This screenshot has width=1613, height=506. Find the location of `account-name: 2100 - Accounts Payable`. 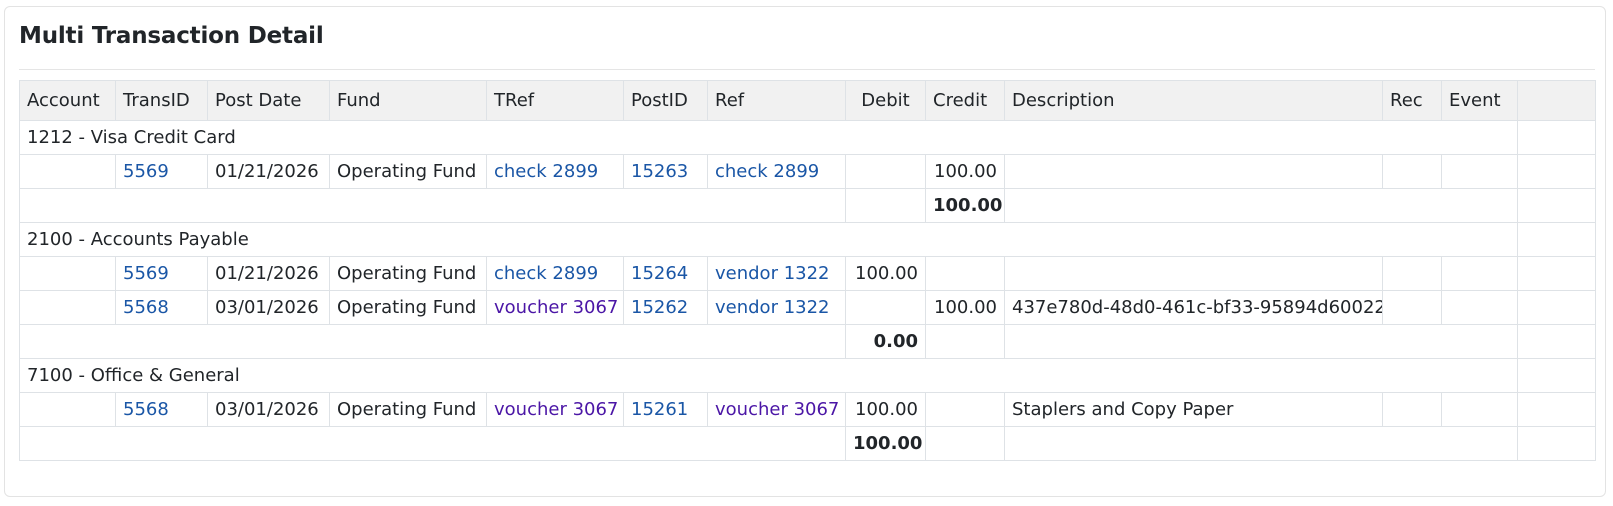

account-name: 2100 - Accounts Payable is located at coordinates (768, 239).